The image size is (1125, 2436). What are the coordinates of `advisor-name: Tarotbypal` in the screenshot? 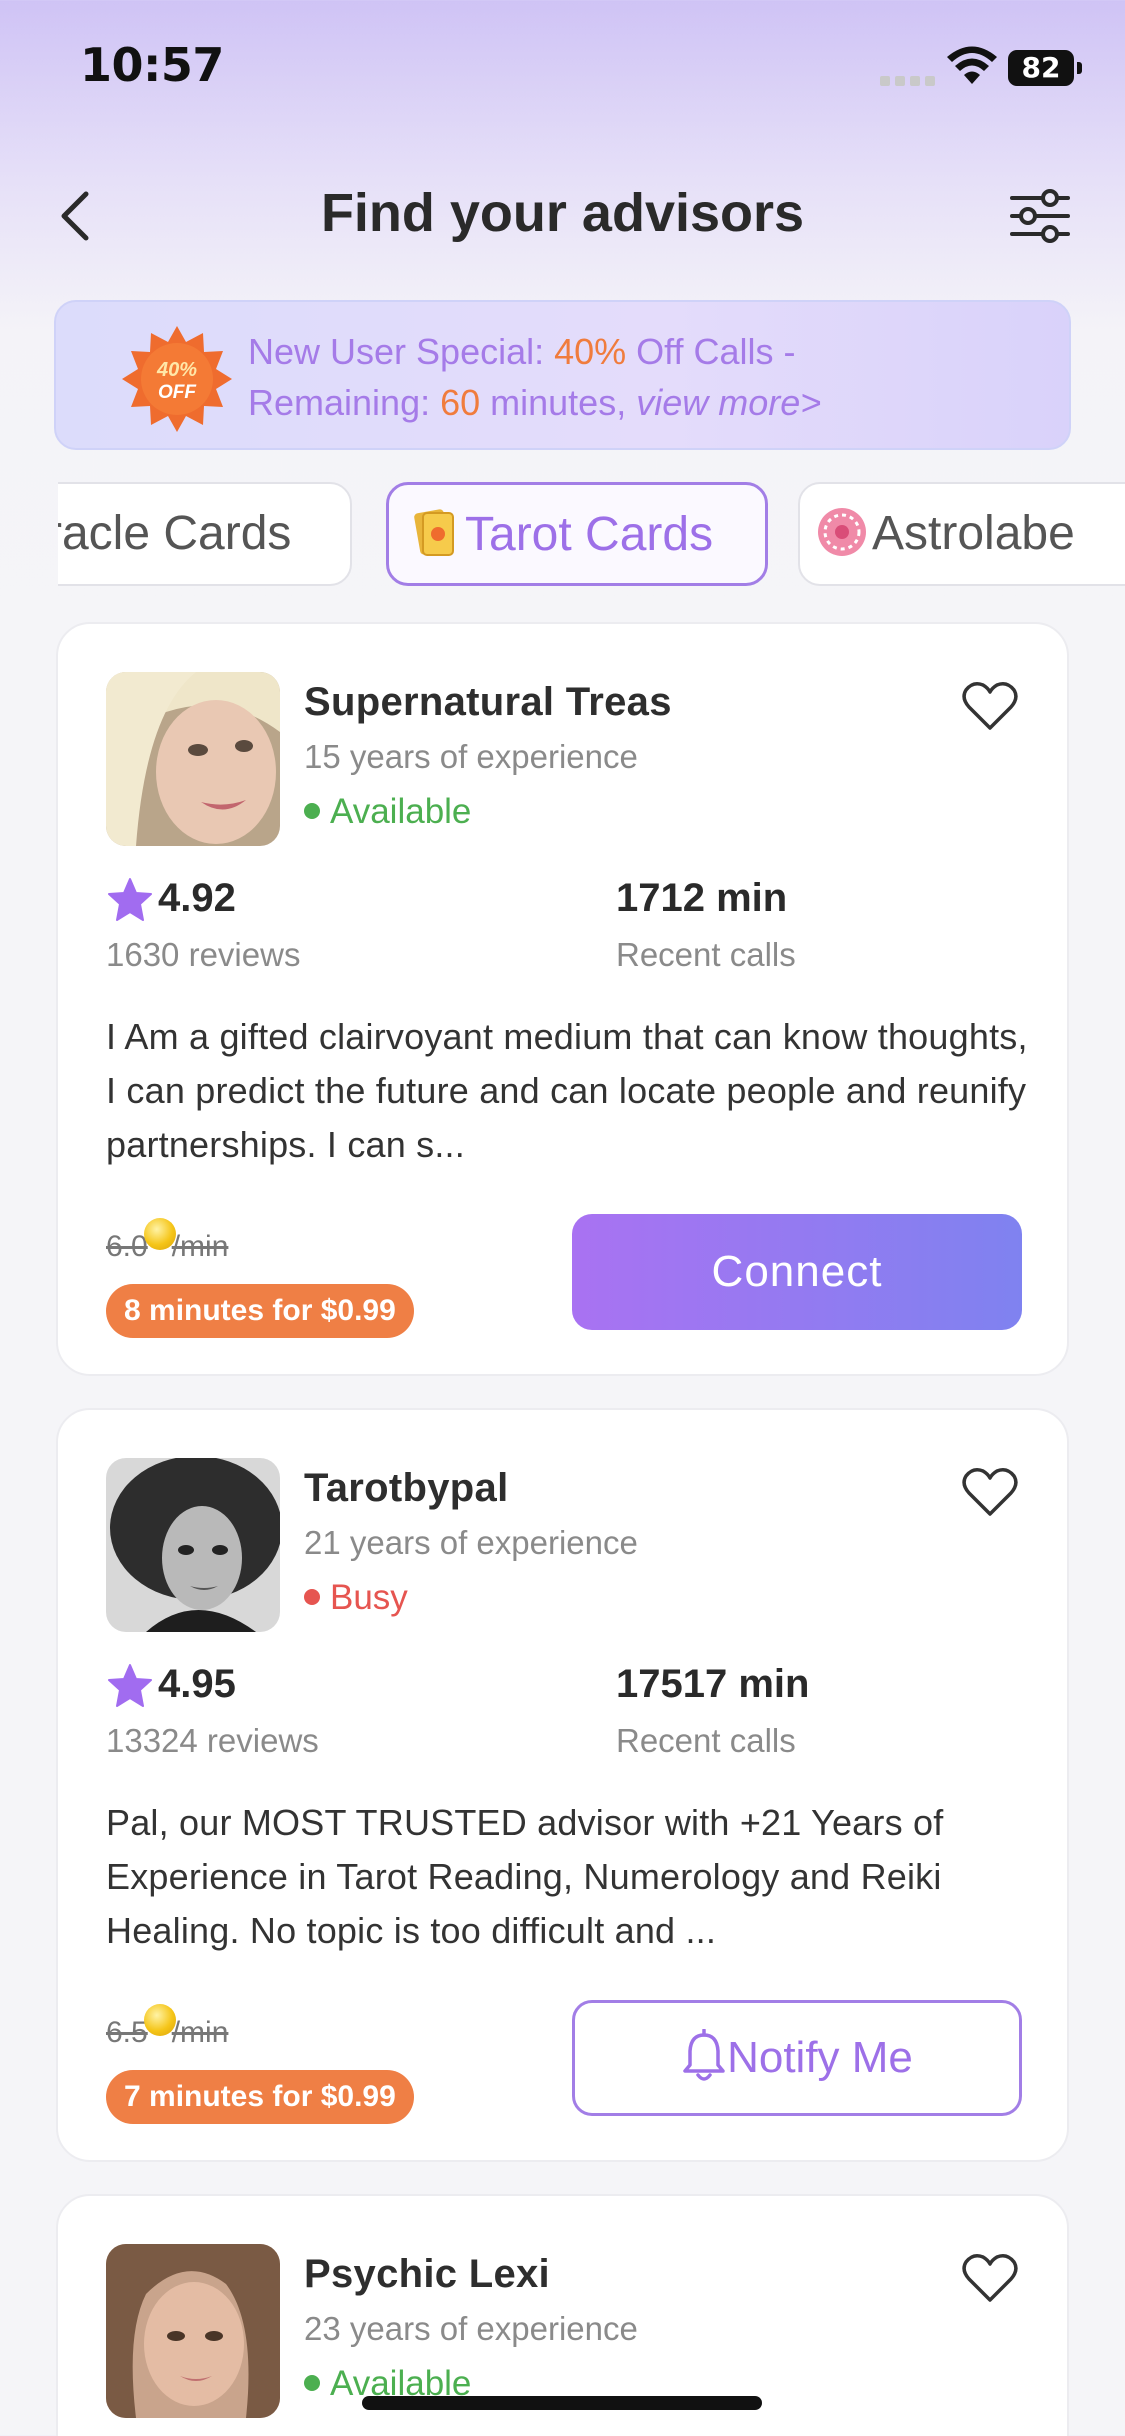 It's located at (406, 1488).